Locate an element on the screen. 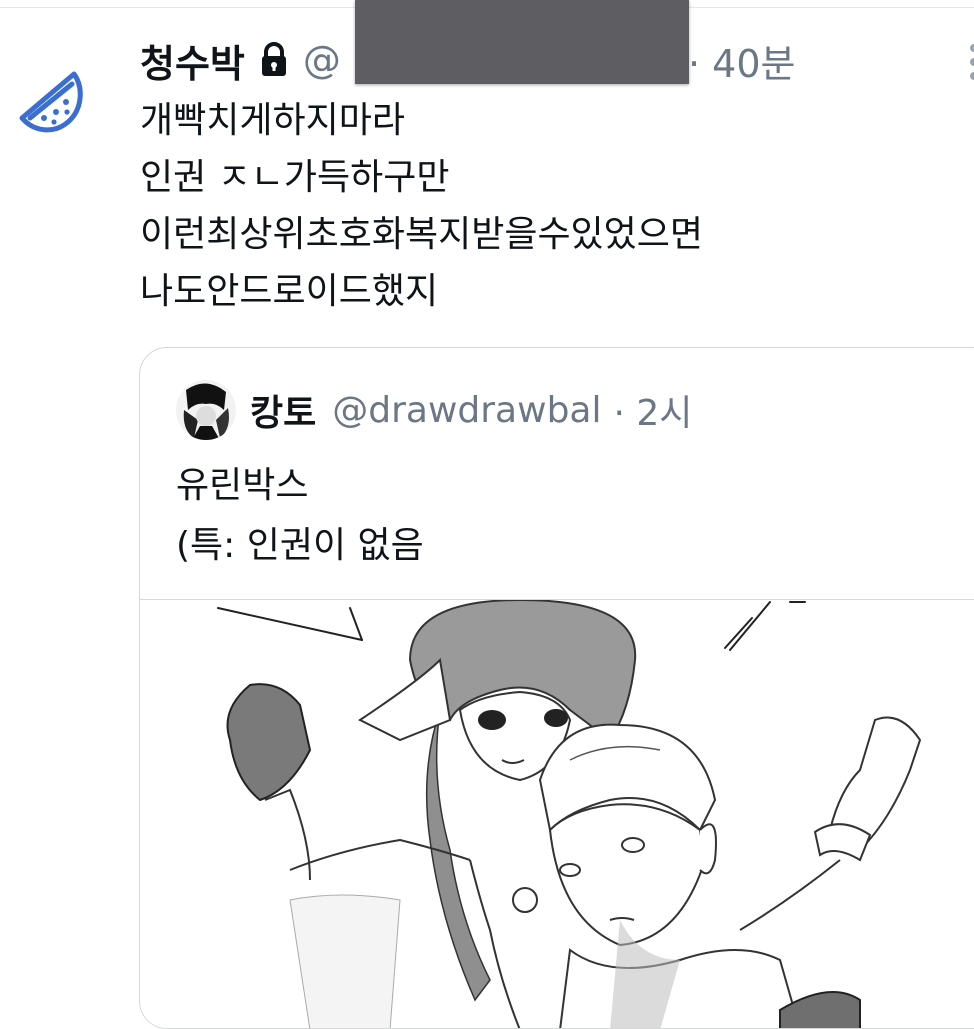 The width and height of the screenshot is (974, 1029). more-options-icon is located at coordinates (970, 62).